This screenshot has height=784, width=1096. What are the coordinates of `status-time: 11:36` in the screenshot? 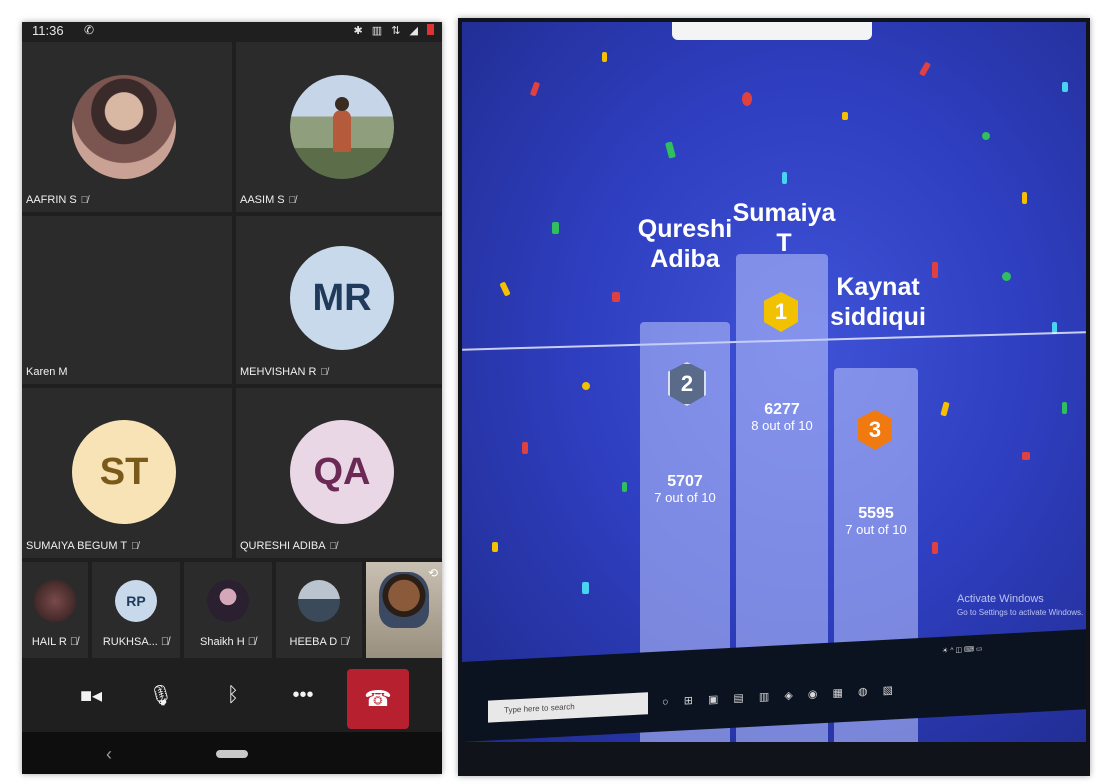 It's located at (48, 30).